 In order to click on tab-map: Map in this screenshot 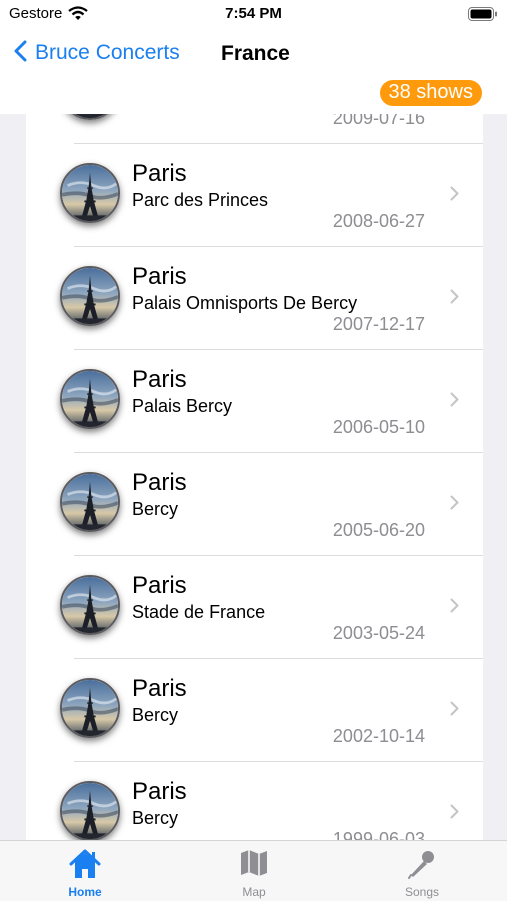, I will do `click(254, 871)`.